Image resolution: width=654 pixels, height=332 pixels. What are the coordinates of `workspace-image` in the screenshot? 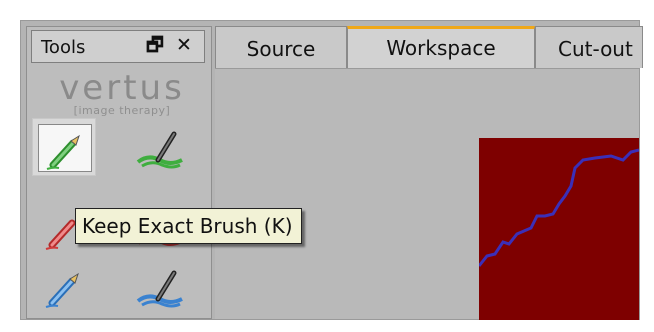 It's located at (558, 229).